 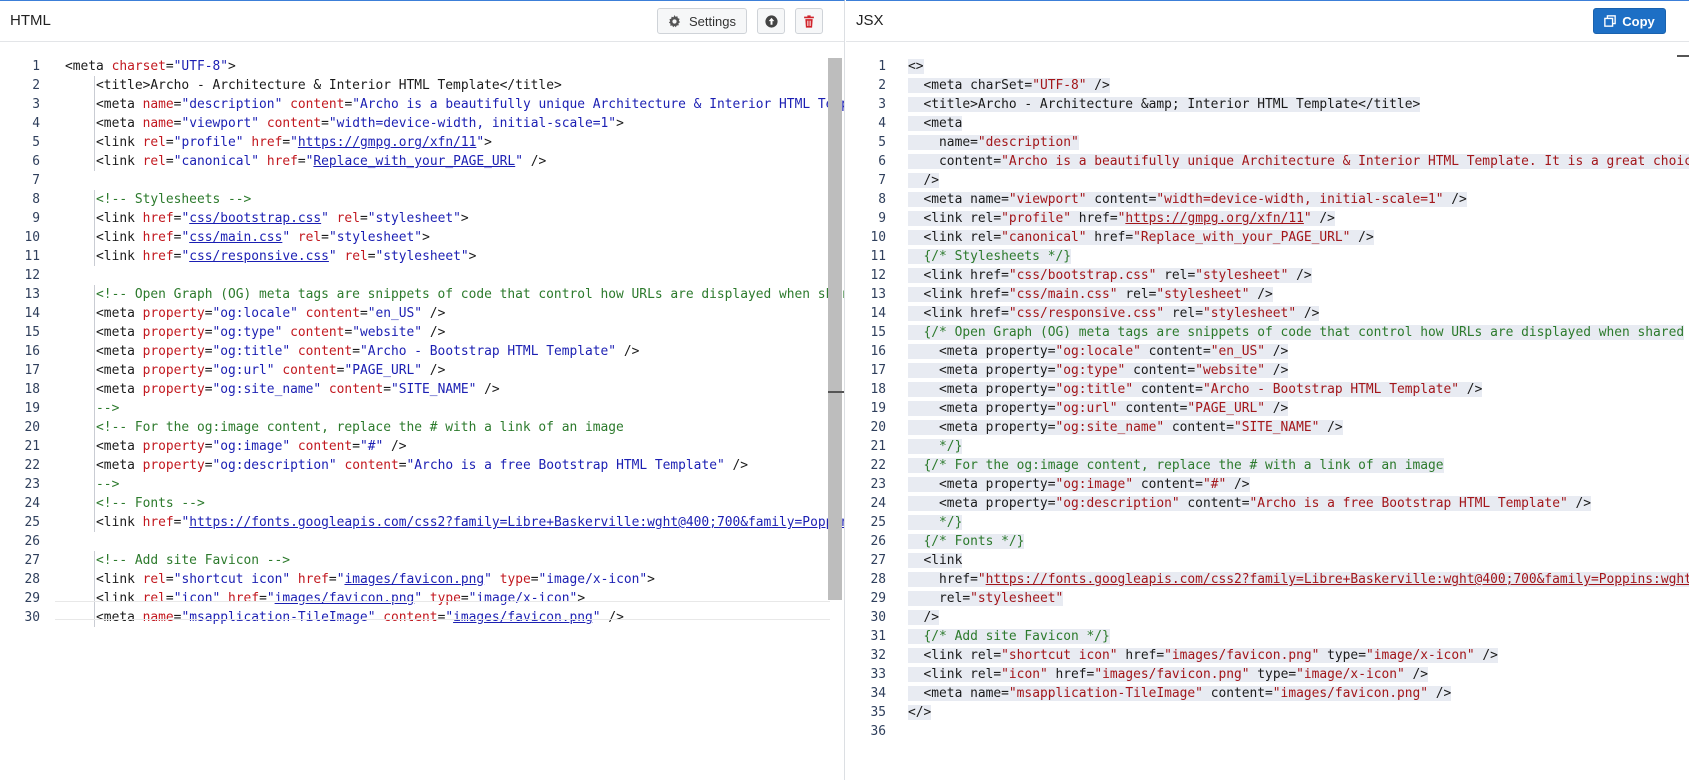 What do you see at coordinates (878, 598) in the screenshot?
I see `line-number: 29` at bounding box center [878, 598].